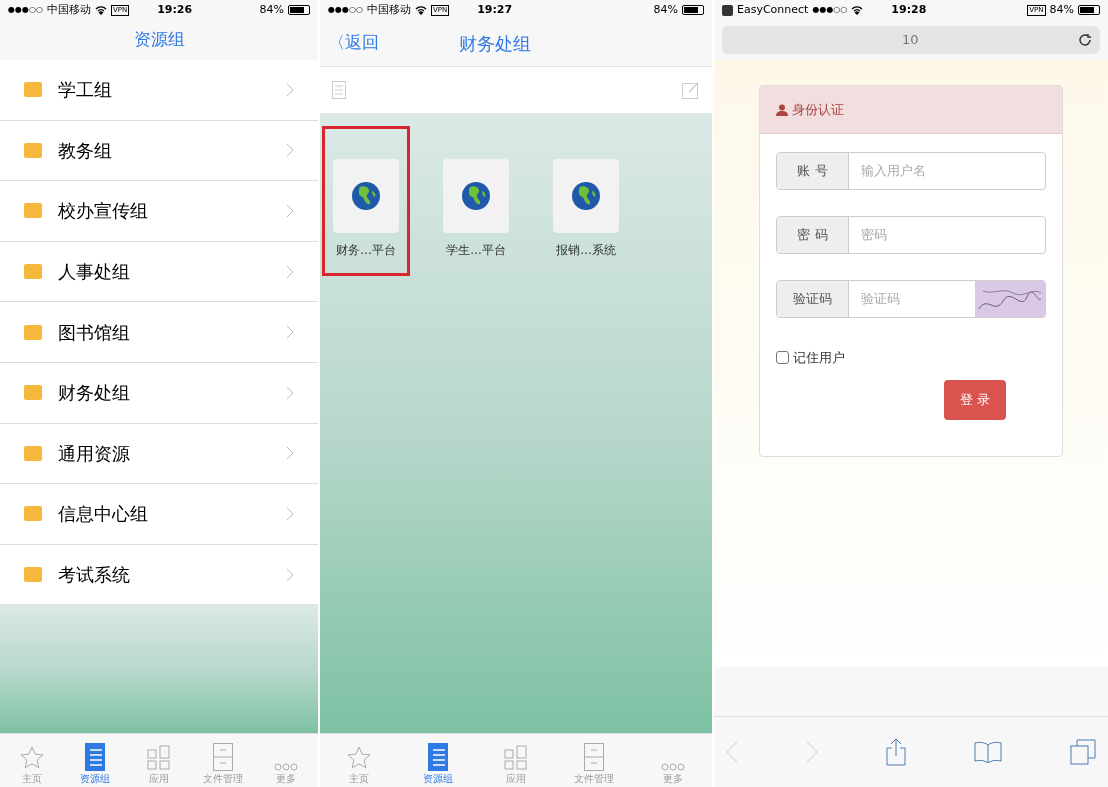 This screenshot has height=787, width=1108. What do you see at coordinates (911, 40) in the screenshot?
I see `address-bar: 10` at bounding box center [911, 40].